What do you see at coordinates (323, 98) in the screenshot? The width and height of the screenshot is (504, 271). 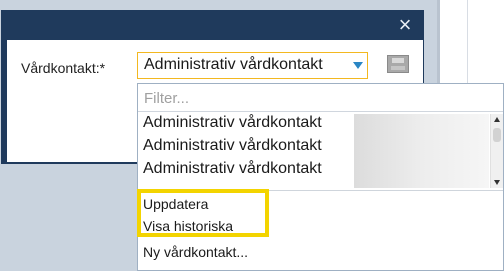 I see `filter-input` at bounding box center [323, 98].